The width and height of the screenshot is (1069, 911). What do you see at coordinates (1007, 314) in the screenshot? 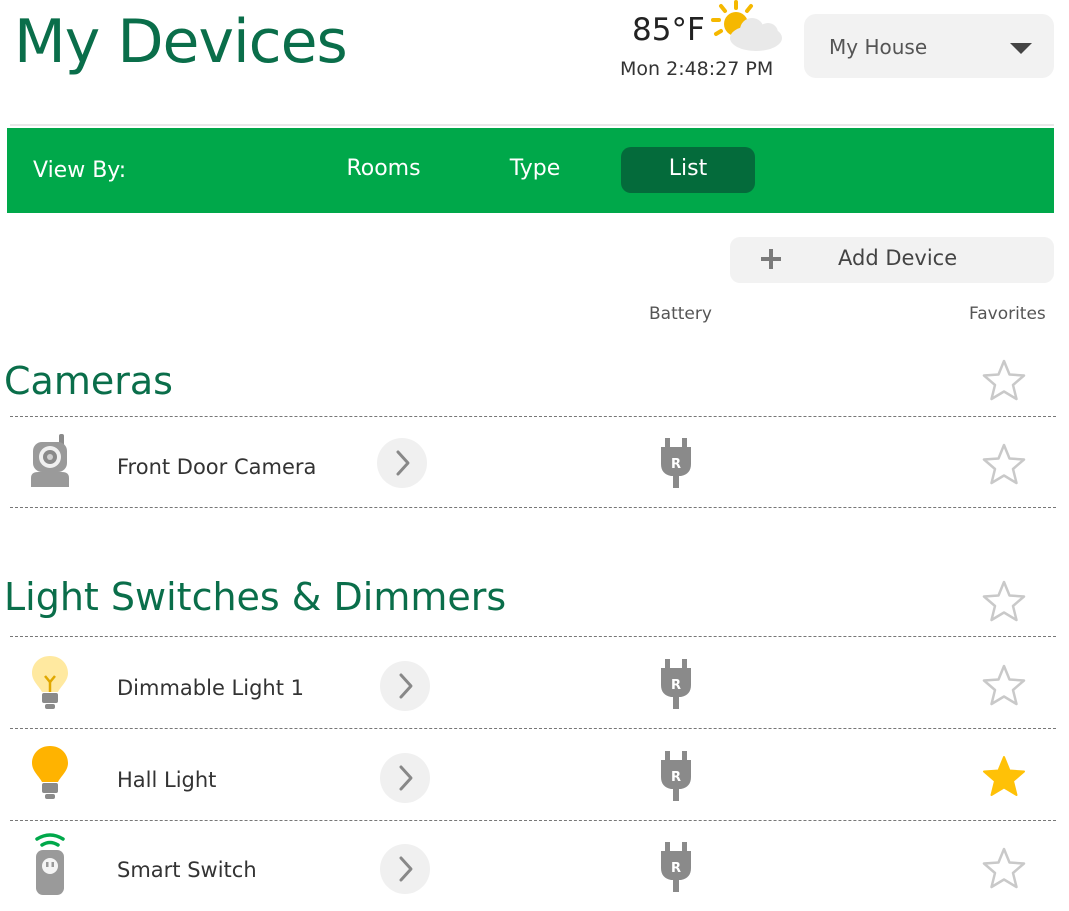
I see `favorites-column-header: Favorites` at bounding box center [1007, 314].